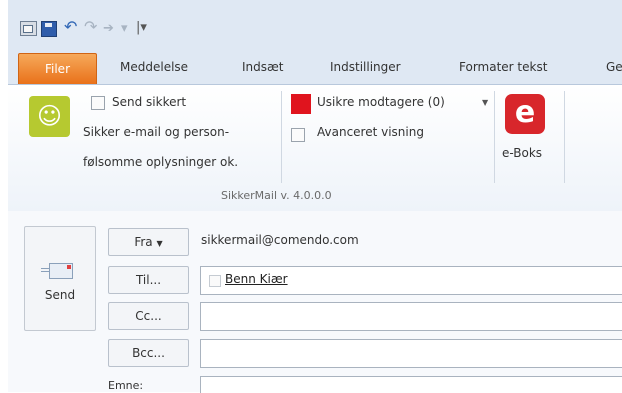 This screenshot has width=622, height=393. Describe the element at coordinates (614, 67) in the screenshot. I see `tab-review: Ge` at that location.